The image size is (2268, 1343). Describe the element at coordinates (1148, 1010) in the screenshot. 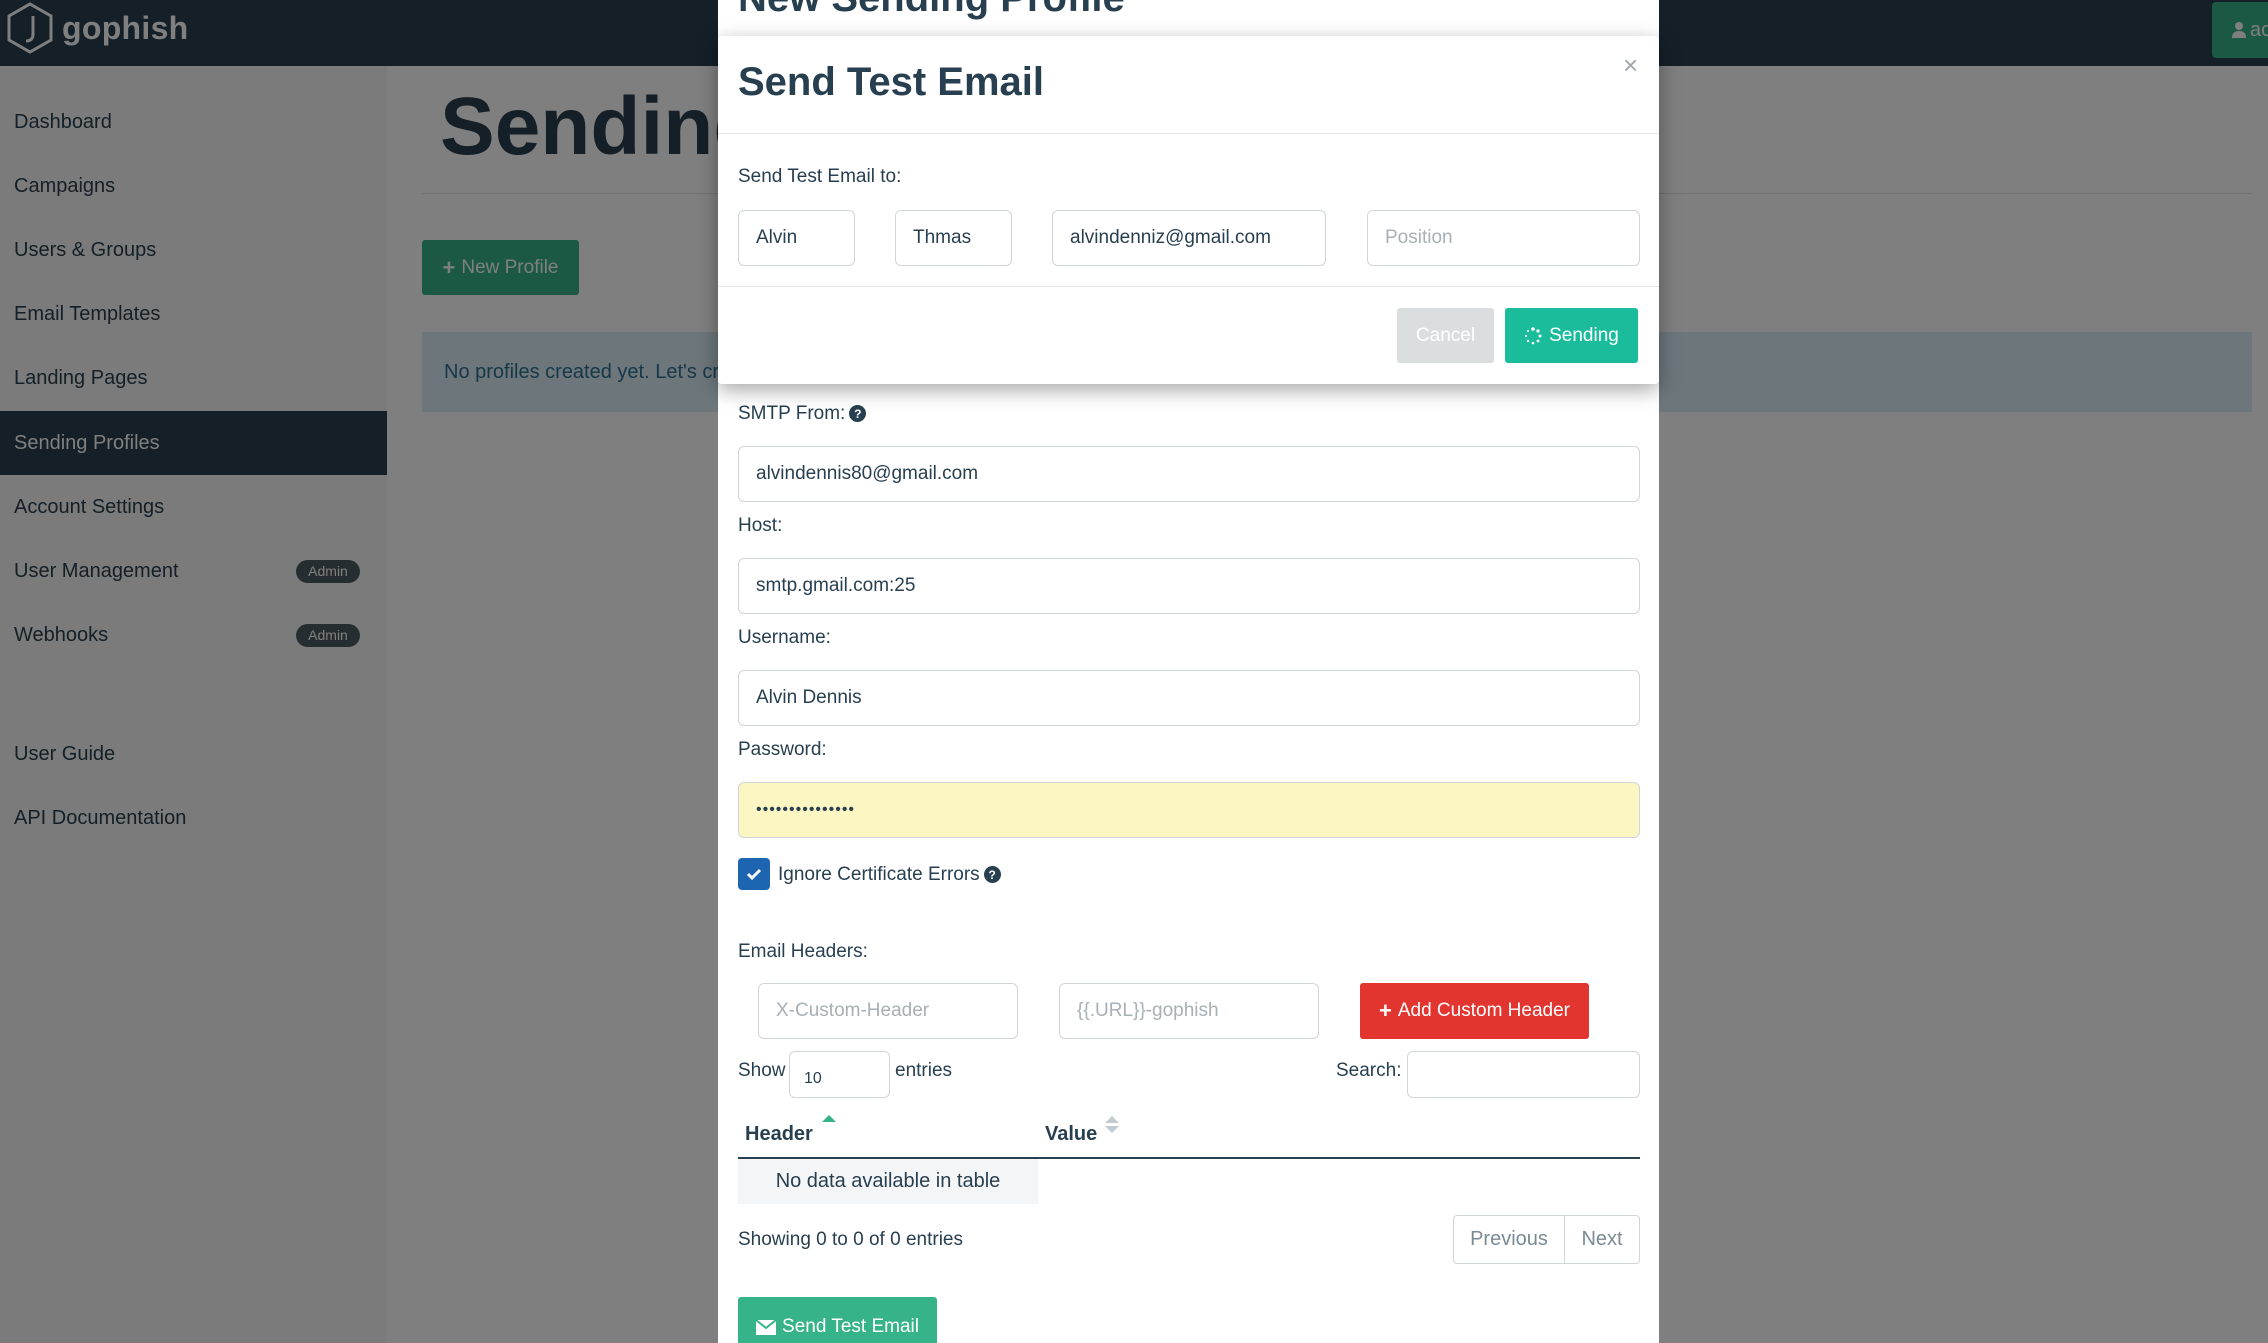

I see `header-value-placeholder: {{.URL}}-gophish` at that location.